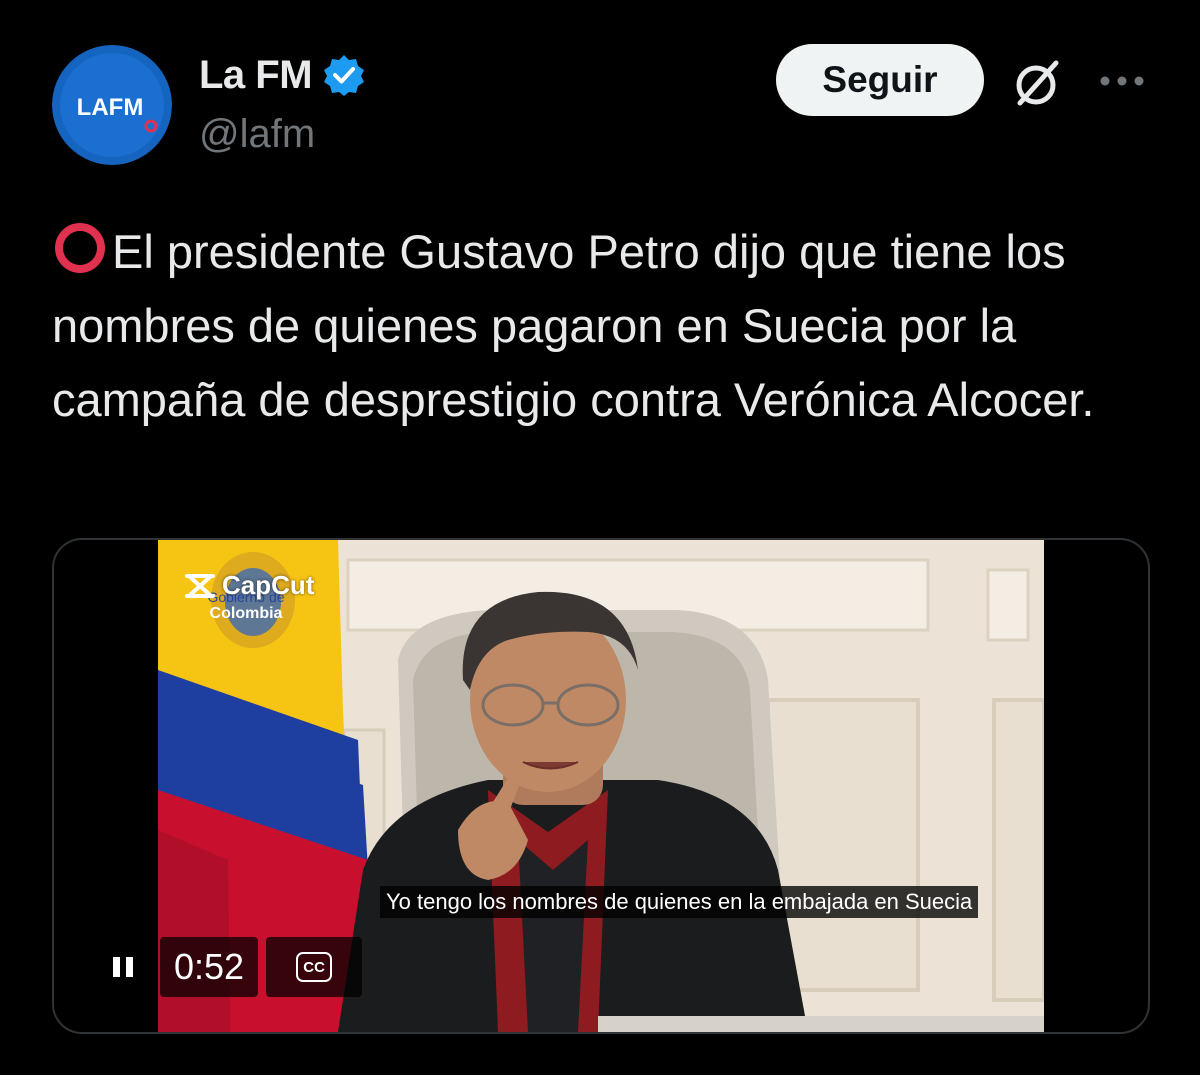 The image size is (1200, 1075). I want to click on video-time: 0:52, so click(209, 967).